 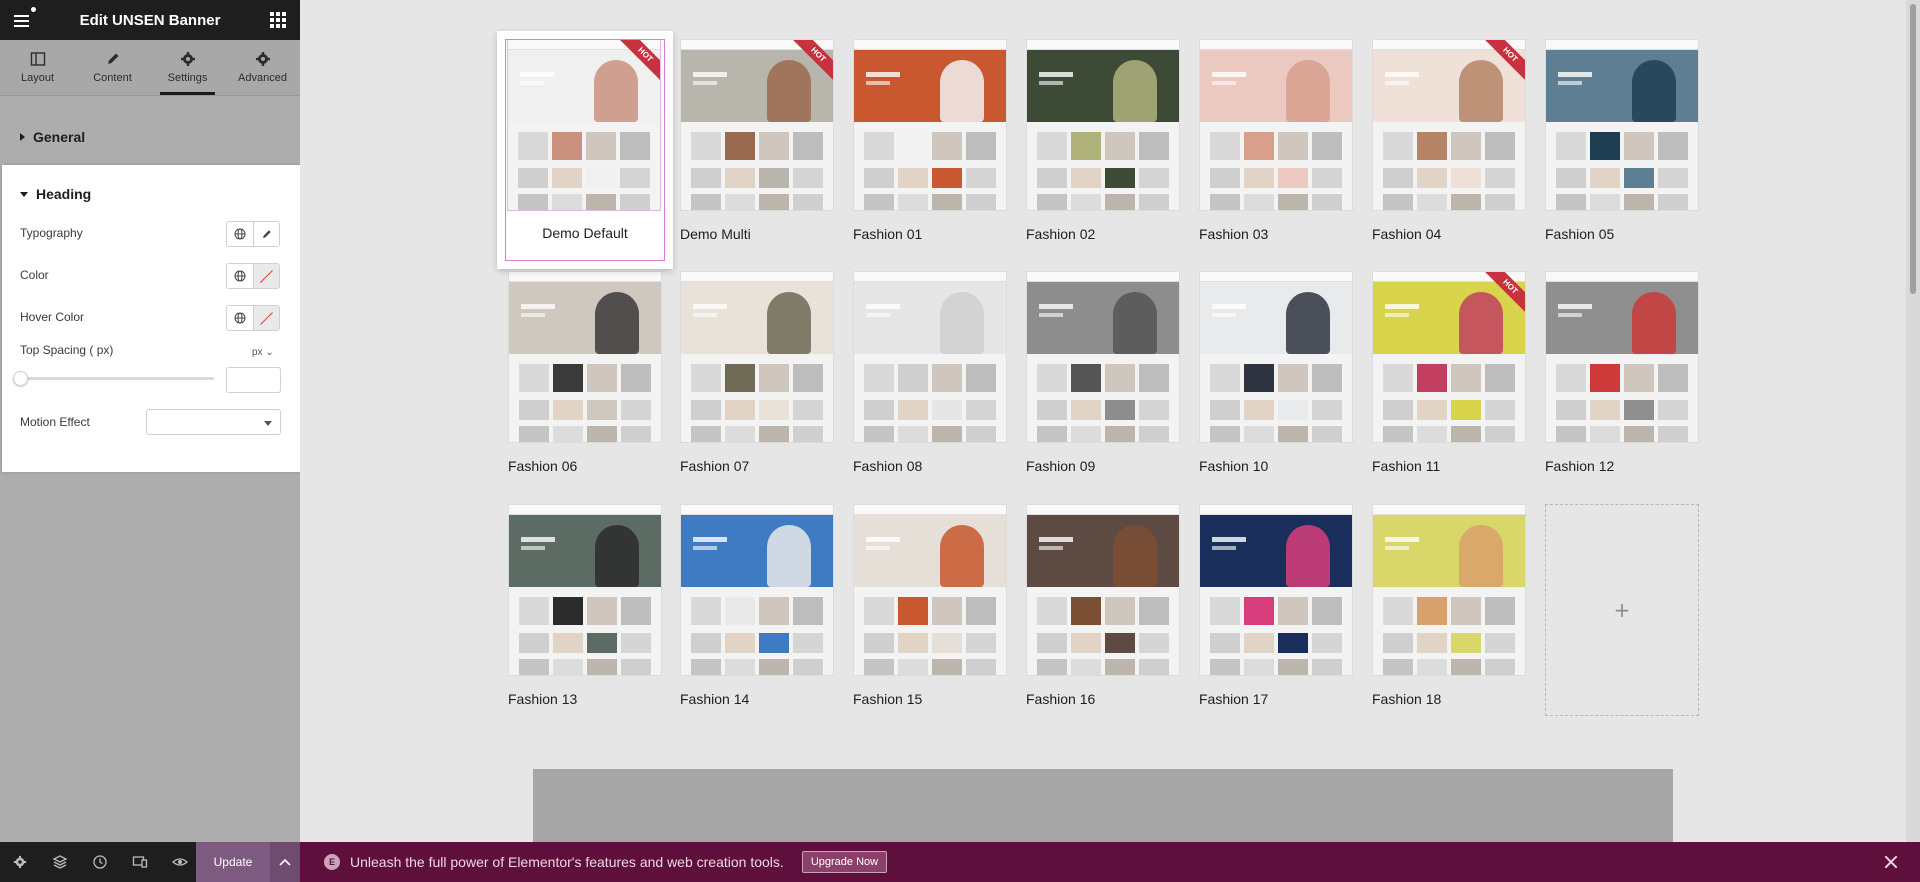 I want to click on global-typography-button, so click(x=240, y=234).